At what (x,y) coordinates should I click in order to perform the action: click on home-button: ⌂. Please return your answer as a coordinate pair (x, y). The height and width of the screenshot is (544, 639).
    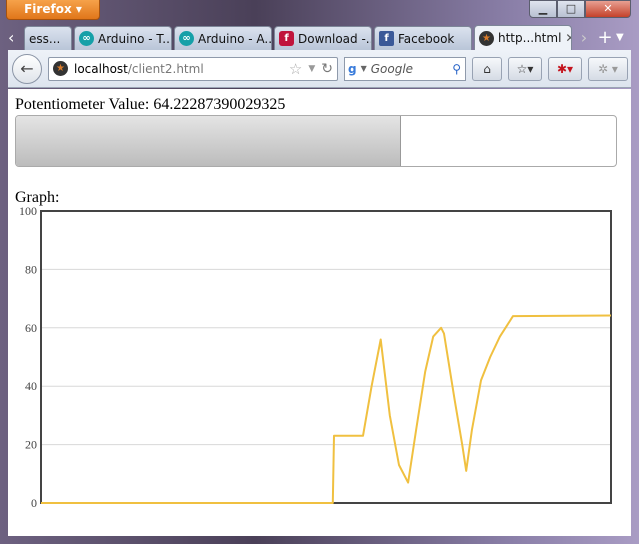
    Looking at the image, I should click on (487, 68).